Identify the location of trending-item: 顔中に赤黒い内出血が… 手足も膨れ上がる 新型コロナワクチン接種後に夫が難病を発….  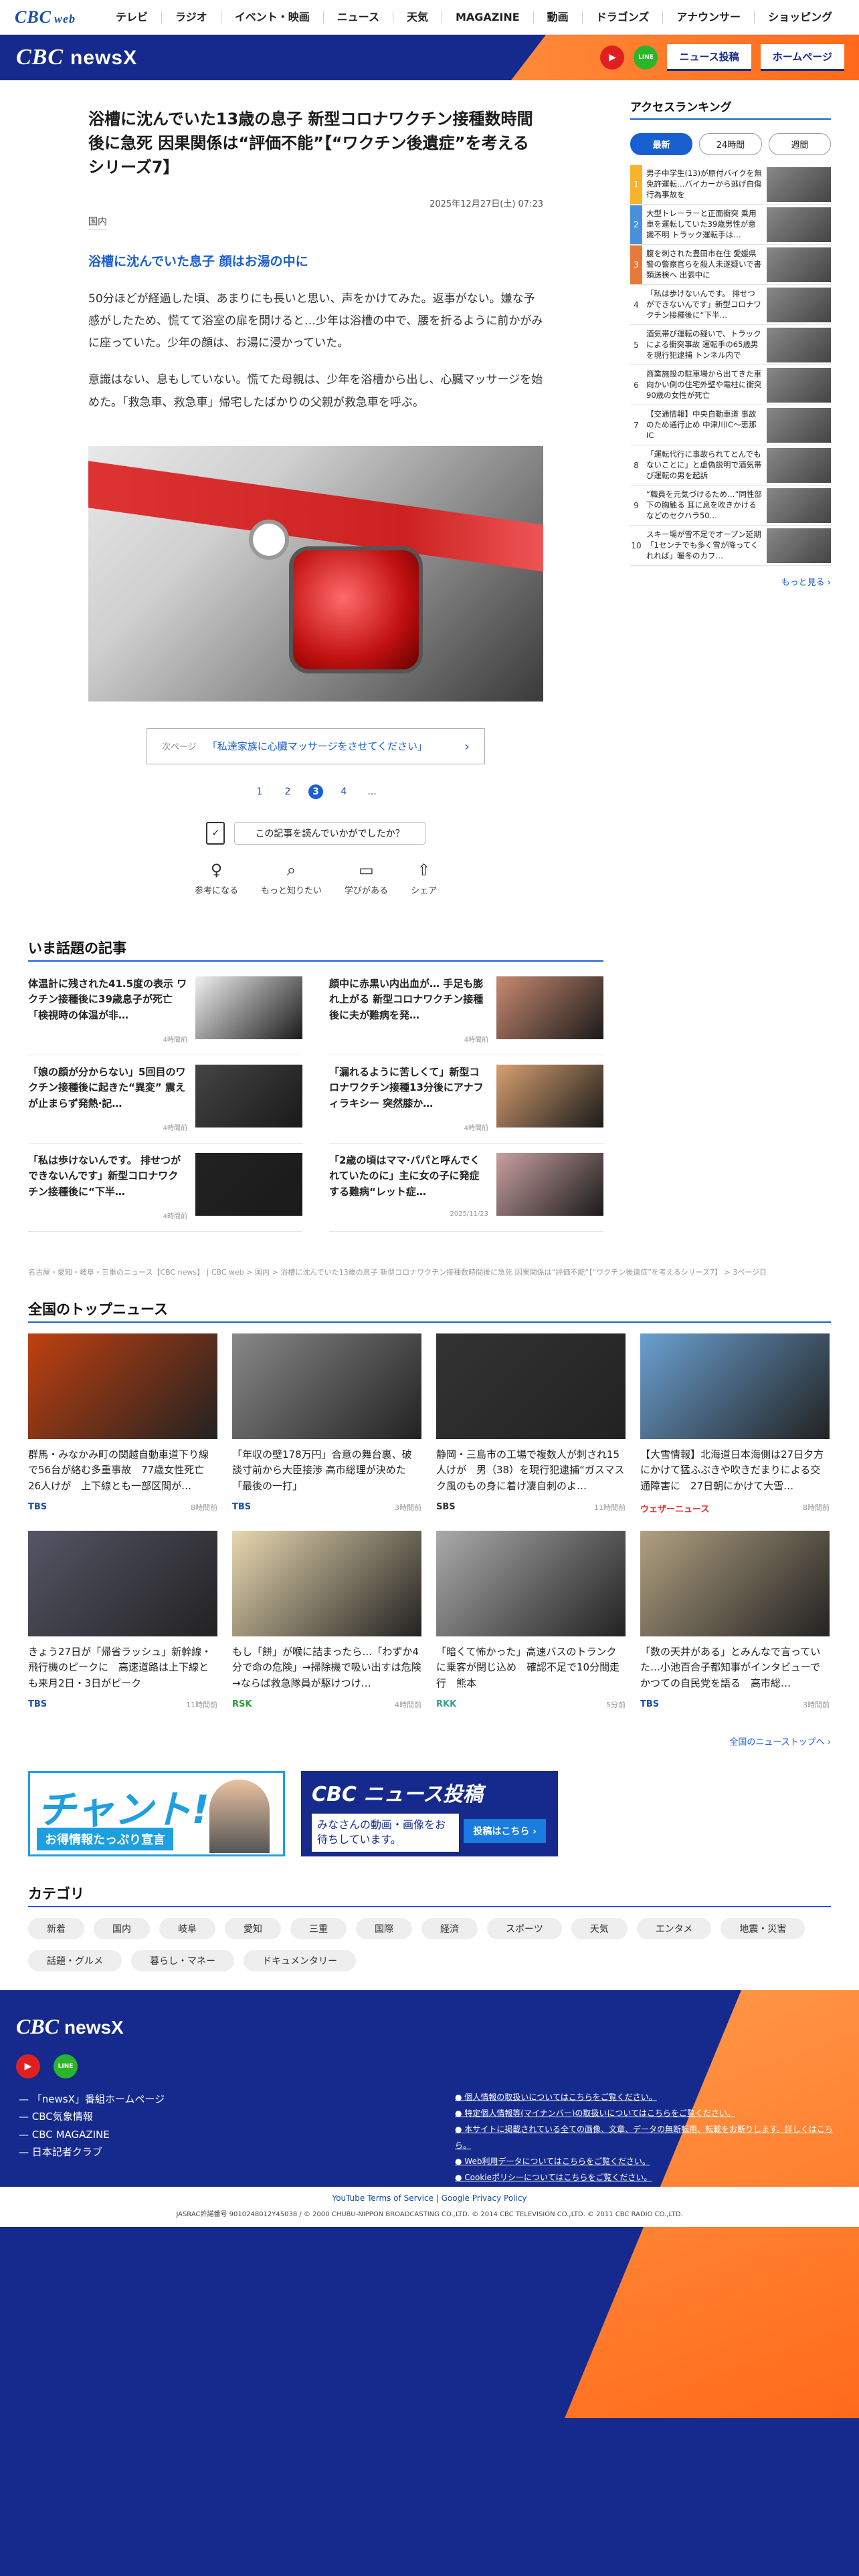
(466, 1015).